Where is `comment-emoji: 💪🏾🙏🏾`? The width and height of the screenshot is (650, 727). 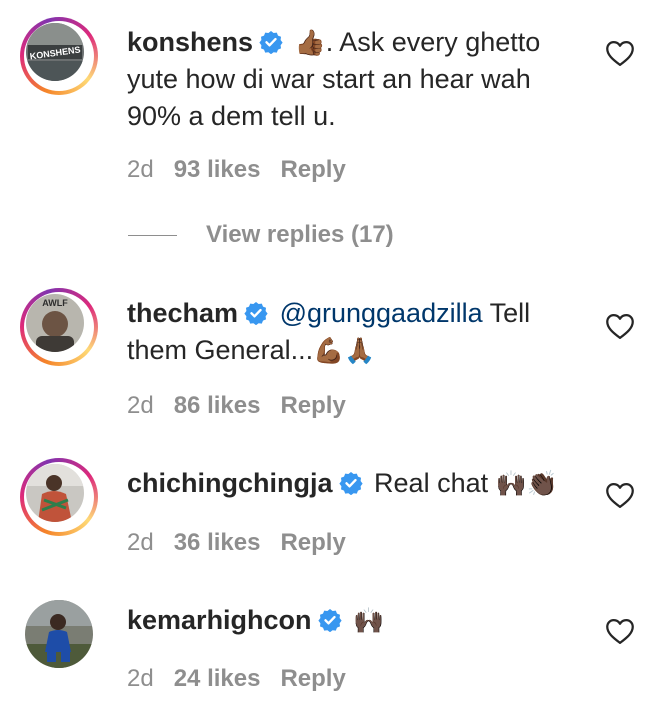 comment-emoji: 💪🏾🙏🏾 is located at coordinates (344, 350).